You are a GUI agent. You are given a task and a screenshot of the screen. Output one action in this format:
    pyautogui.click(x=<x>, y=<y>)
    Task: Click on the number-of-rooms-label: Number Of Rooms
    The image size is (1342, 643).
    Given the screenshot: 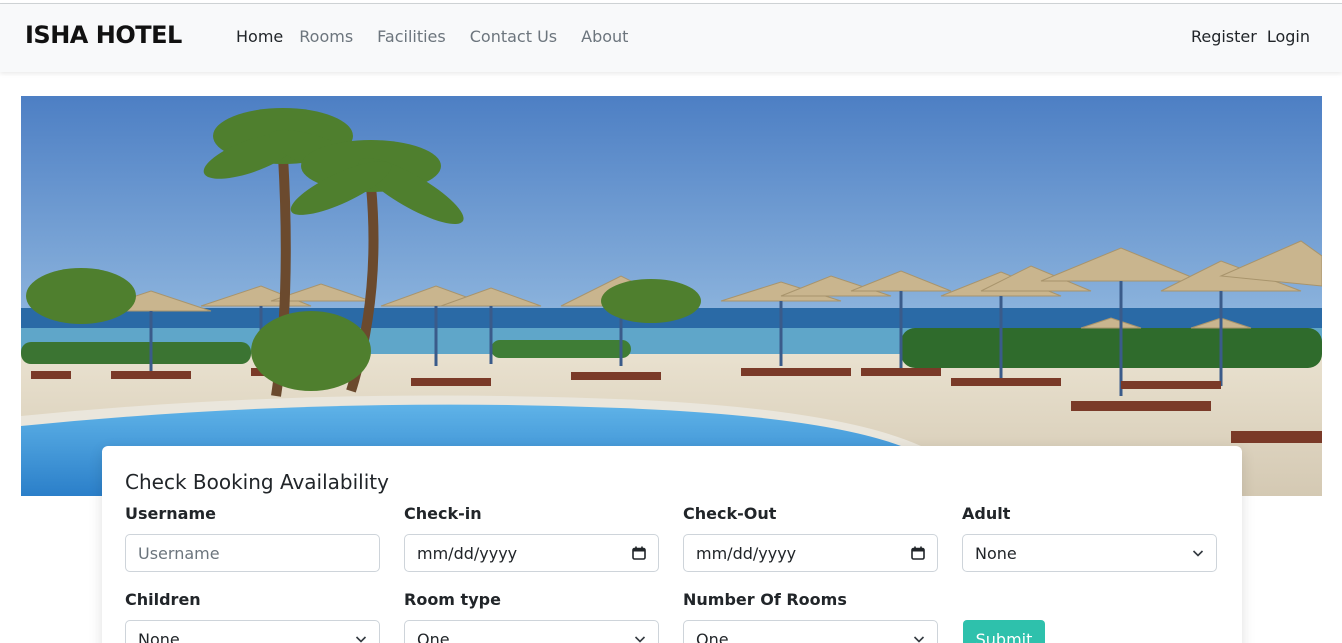 What is the action you would take?
    pyautogui.click(x=765, y=599)
    